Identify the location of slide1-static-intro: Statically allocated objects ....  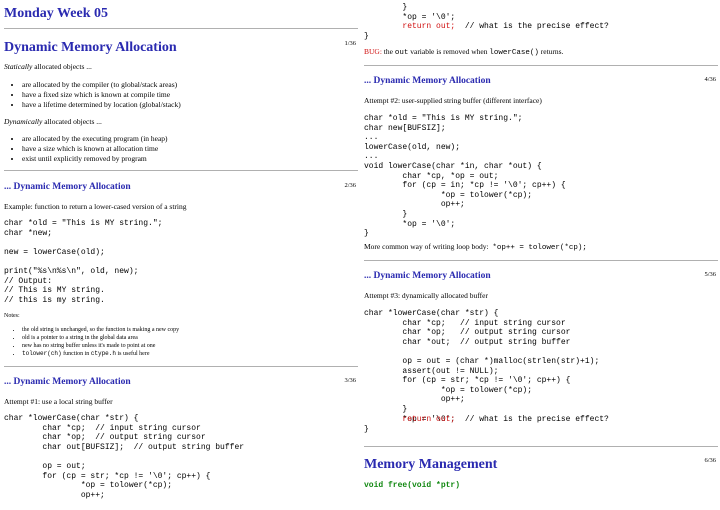
(48, 66).